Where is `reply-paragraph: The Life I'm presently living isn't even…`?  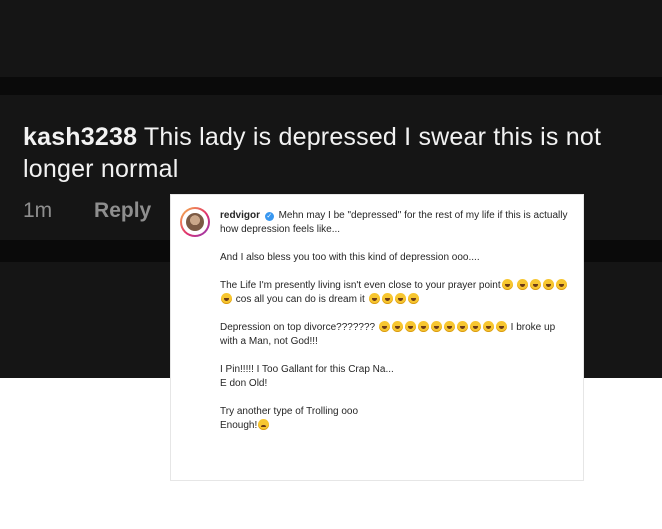 reply-paragraph: The Life I'm presently living isn't even… is located at coordinates (397, 293).